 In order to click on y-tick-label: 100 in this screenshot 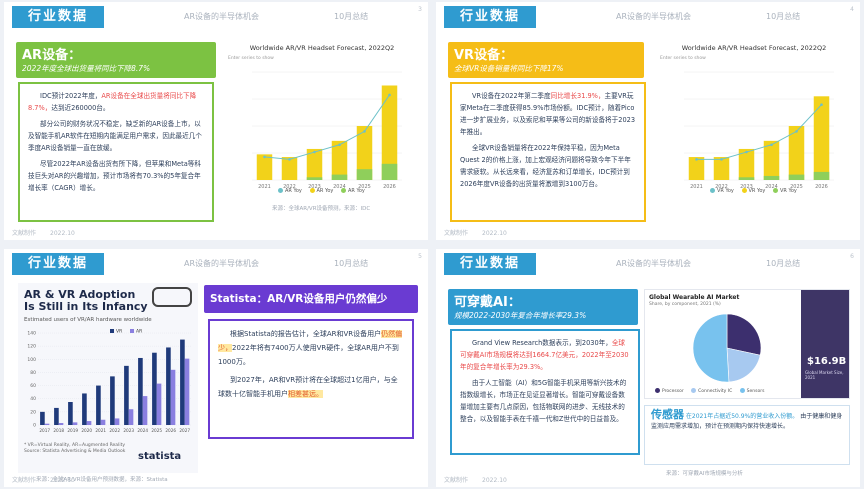, I will do `click(31, 360)`.